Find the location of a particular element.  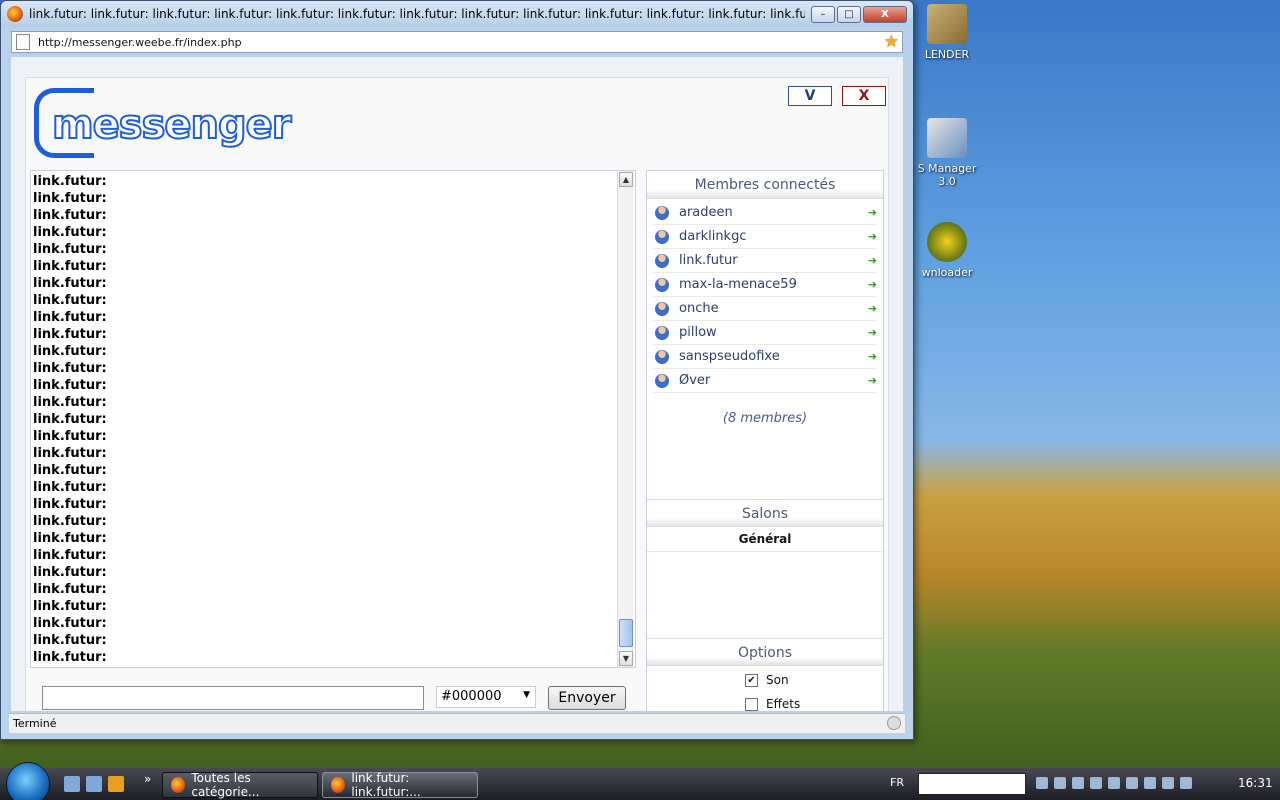

member-name: link.futur is located at coordinates (773, 260).